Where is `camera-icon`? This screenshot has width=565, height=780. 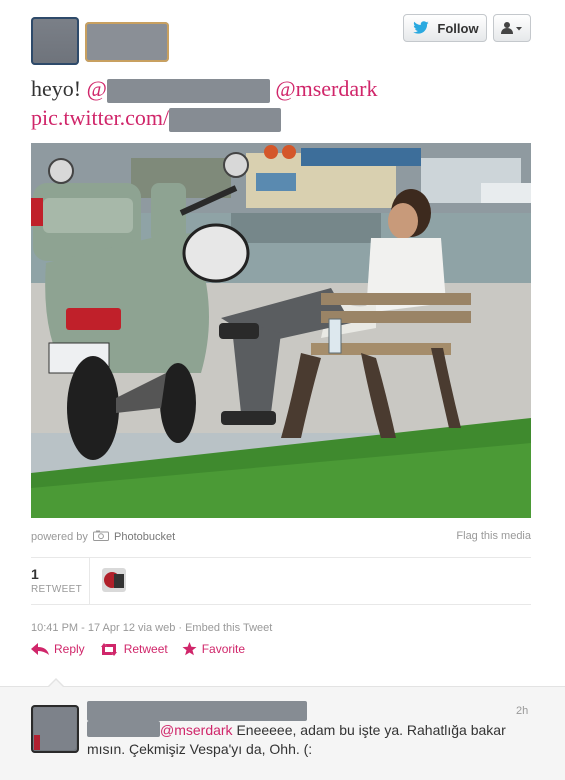 camera-icon is located at coordinates (100, 535).